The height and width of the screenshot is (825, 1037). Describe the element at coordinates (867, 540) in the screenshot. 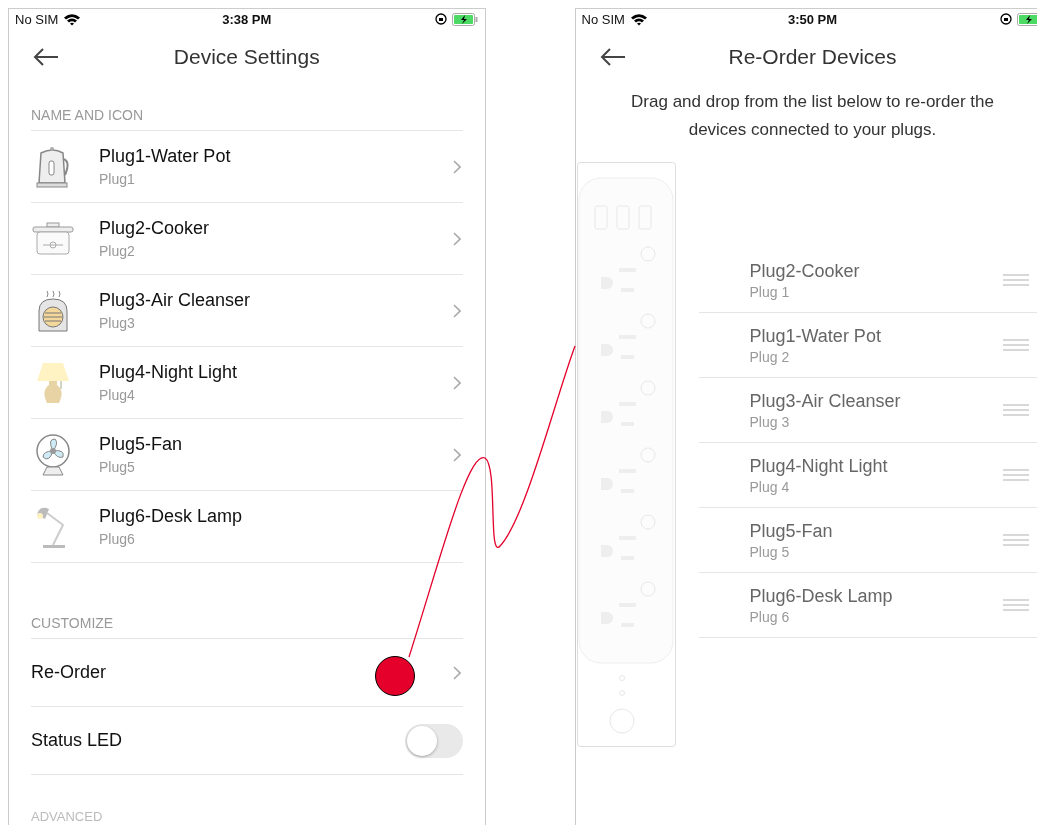

I see `device-row: Plug5-Fan Plug 5` at that location.